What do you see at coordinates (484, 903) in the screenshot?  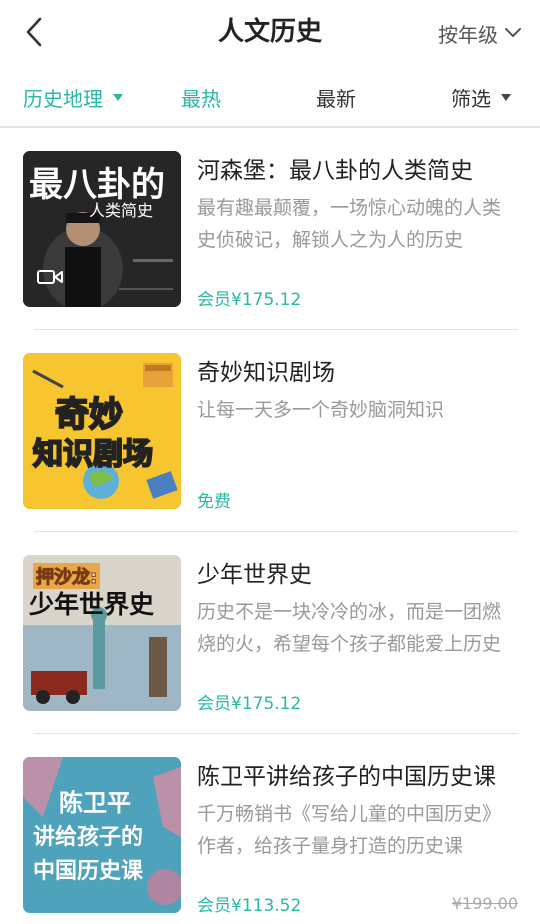 I see `original-price: ¥199.00` at bounding box center [484, 903].